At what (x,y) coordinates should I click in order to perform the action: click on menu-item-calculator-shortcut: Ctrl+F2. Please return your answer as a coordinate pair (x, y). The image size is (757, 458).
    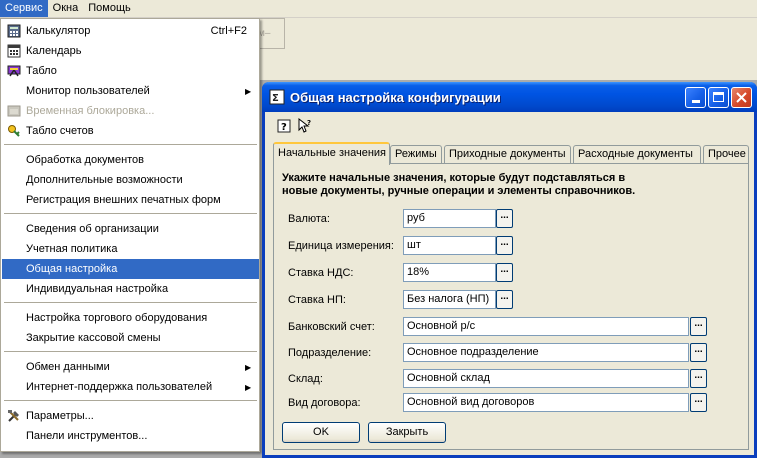
    Looking at the image, I should click on (228, 31).